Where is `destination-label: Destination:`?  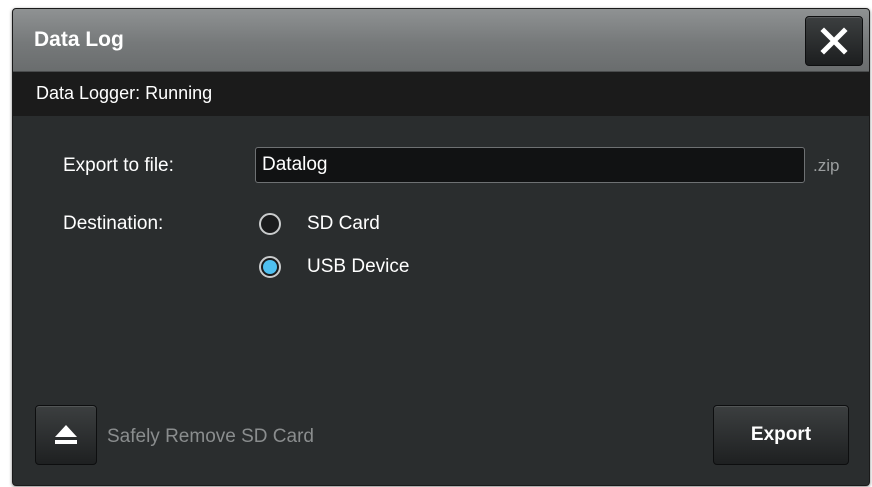
destination-label: Destination: is located at coordinates (113, 223).